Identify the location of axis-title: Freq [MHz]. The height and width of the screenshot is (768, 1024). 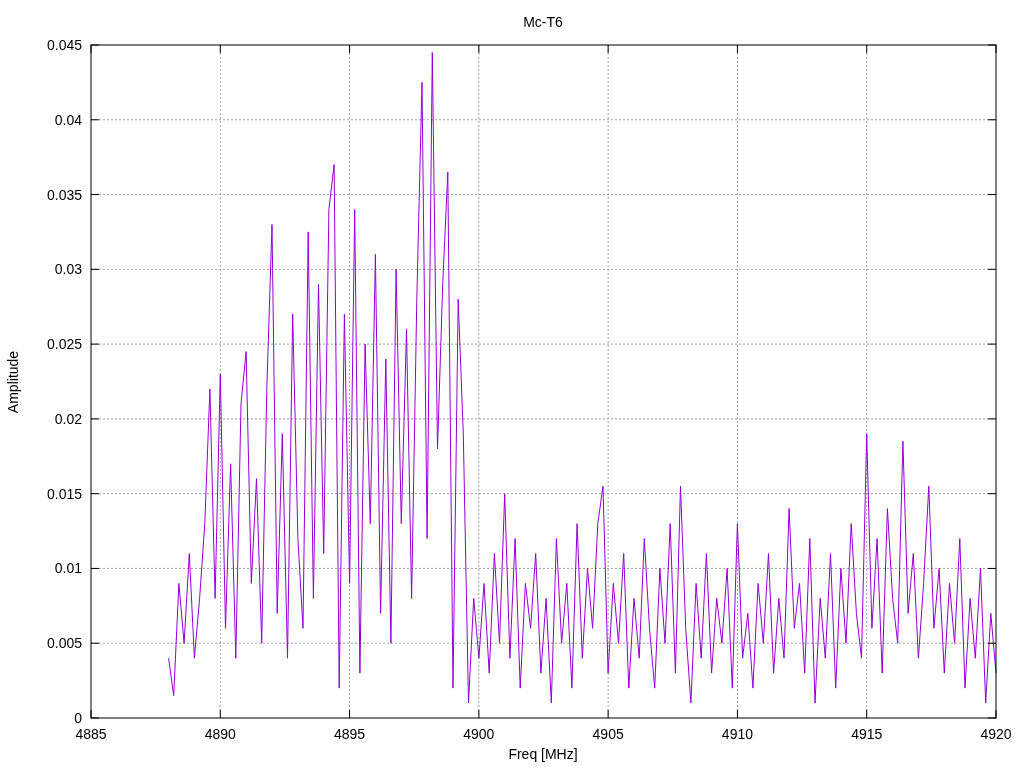
(543, 754).